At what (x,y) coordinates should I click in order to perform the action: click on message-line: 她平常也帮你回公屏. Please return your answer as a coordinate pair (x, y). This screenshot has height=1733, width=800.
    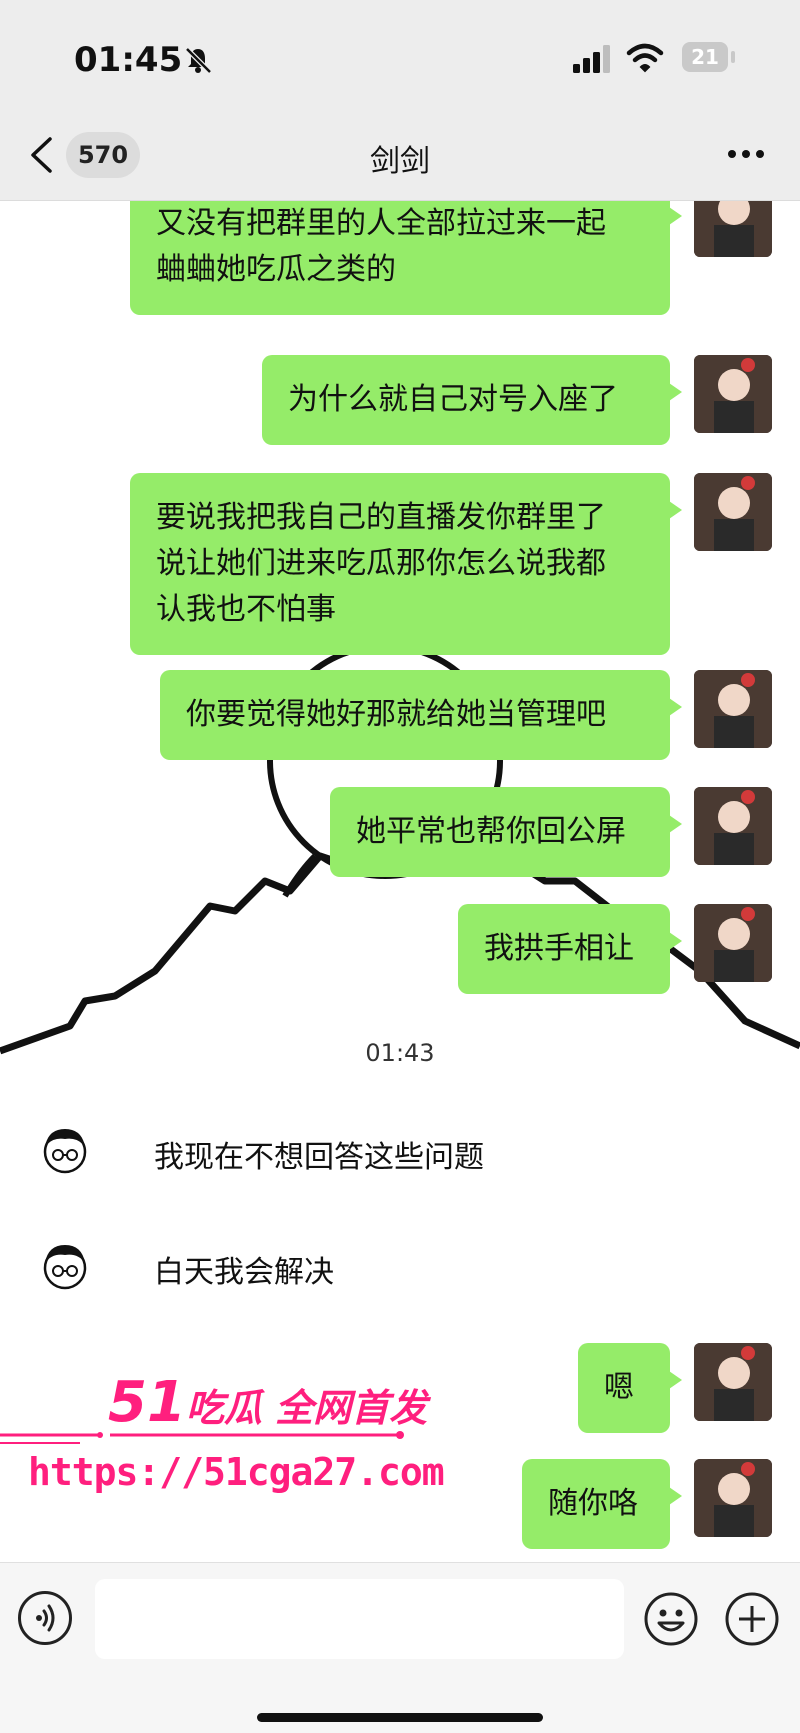
    Looking at the image, I should click on (491, 831).